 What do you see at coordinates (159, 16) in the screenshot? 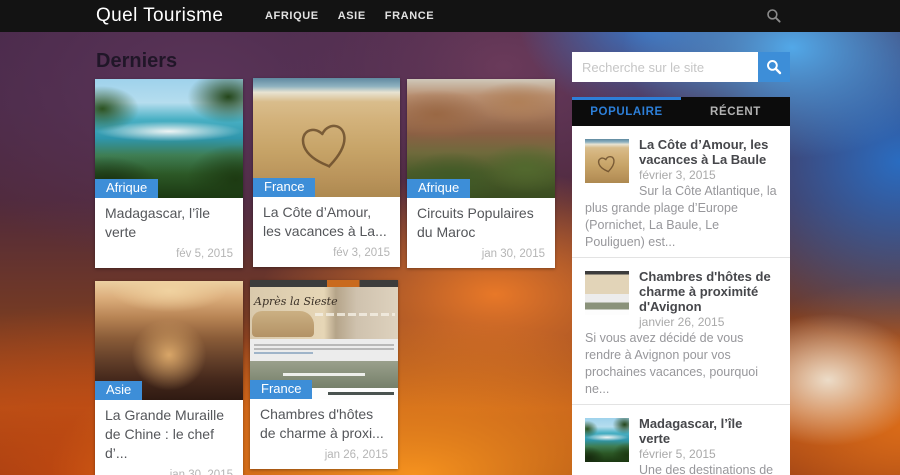
I see `site-logo: Quel Tourisme` at bounding box center [159, 16].